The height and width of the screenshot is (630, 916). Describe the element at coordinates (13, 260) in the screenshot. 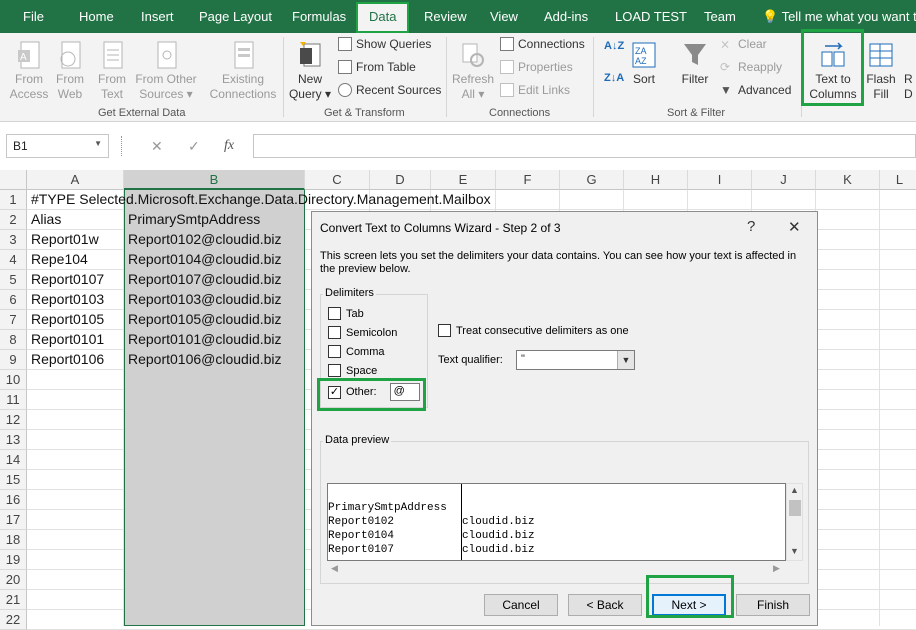

I see `row-header: 4` at that location.